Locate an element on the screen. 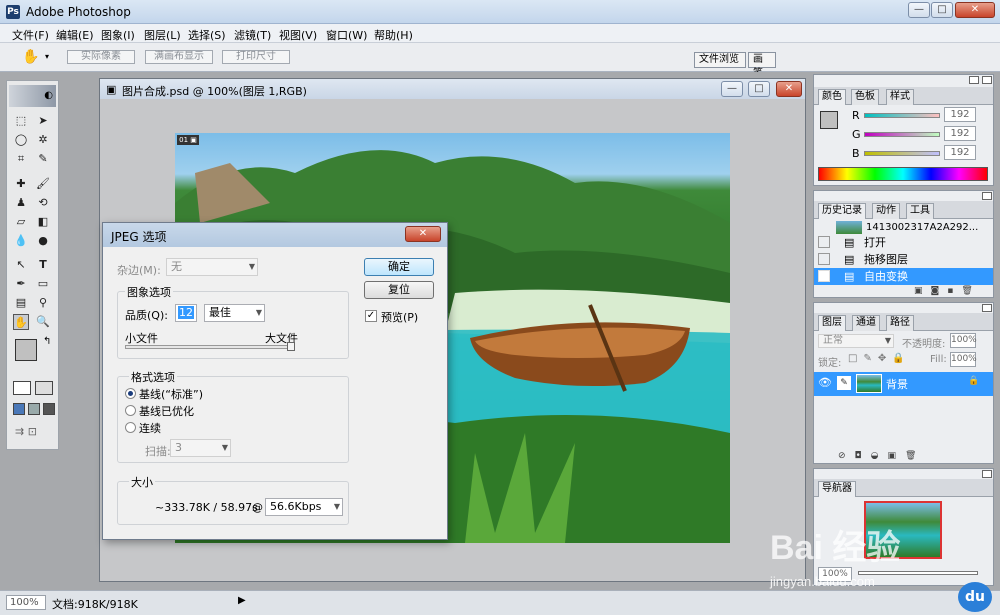 The width and height of the screenshot is (1000, 615). layer-visibility-eye-icon: 👁 is located at coordinates (825, 382).